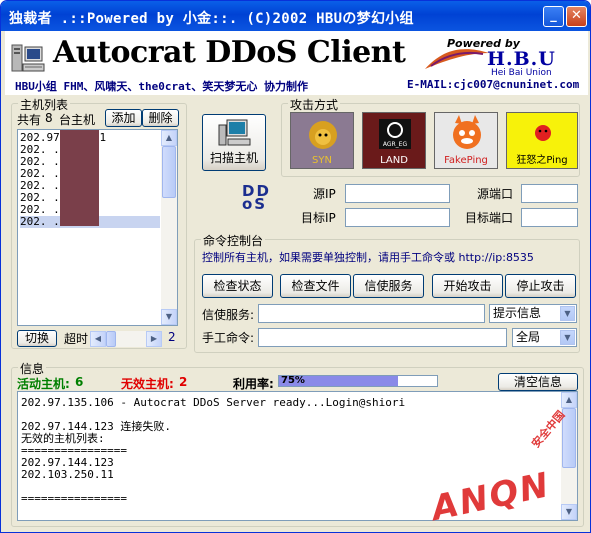  Describe the element at coordinates (542, 140) in the screenshot. I see `attack-rageping-button: 狂怒之Ping` at that location.